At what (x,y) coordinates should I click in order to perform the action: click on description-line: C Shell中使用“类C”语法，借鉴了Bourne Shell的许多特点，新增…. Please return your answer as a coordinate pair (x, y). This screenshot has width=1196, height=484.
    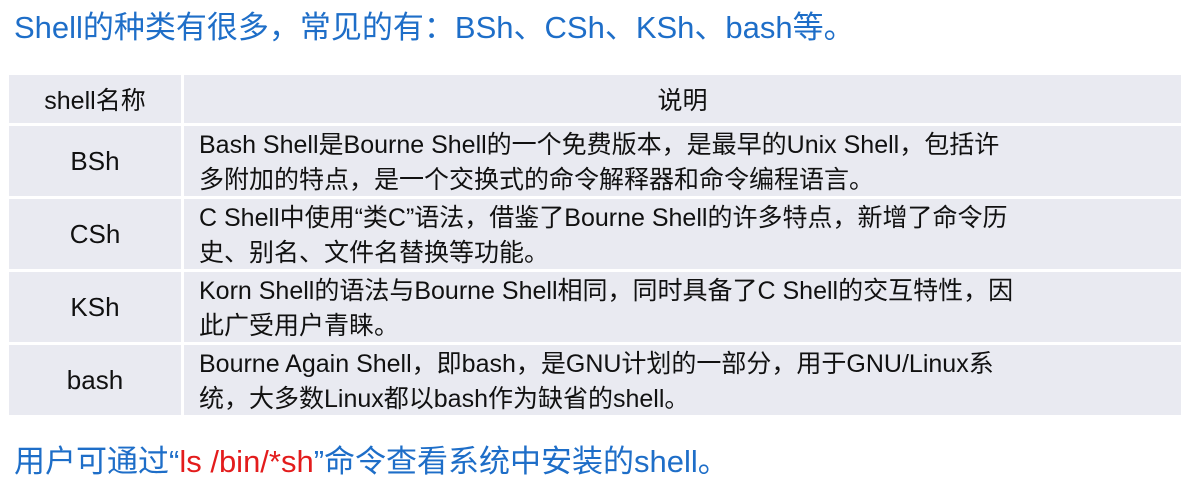
    Looking at the image, I should click on (603, 218).